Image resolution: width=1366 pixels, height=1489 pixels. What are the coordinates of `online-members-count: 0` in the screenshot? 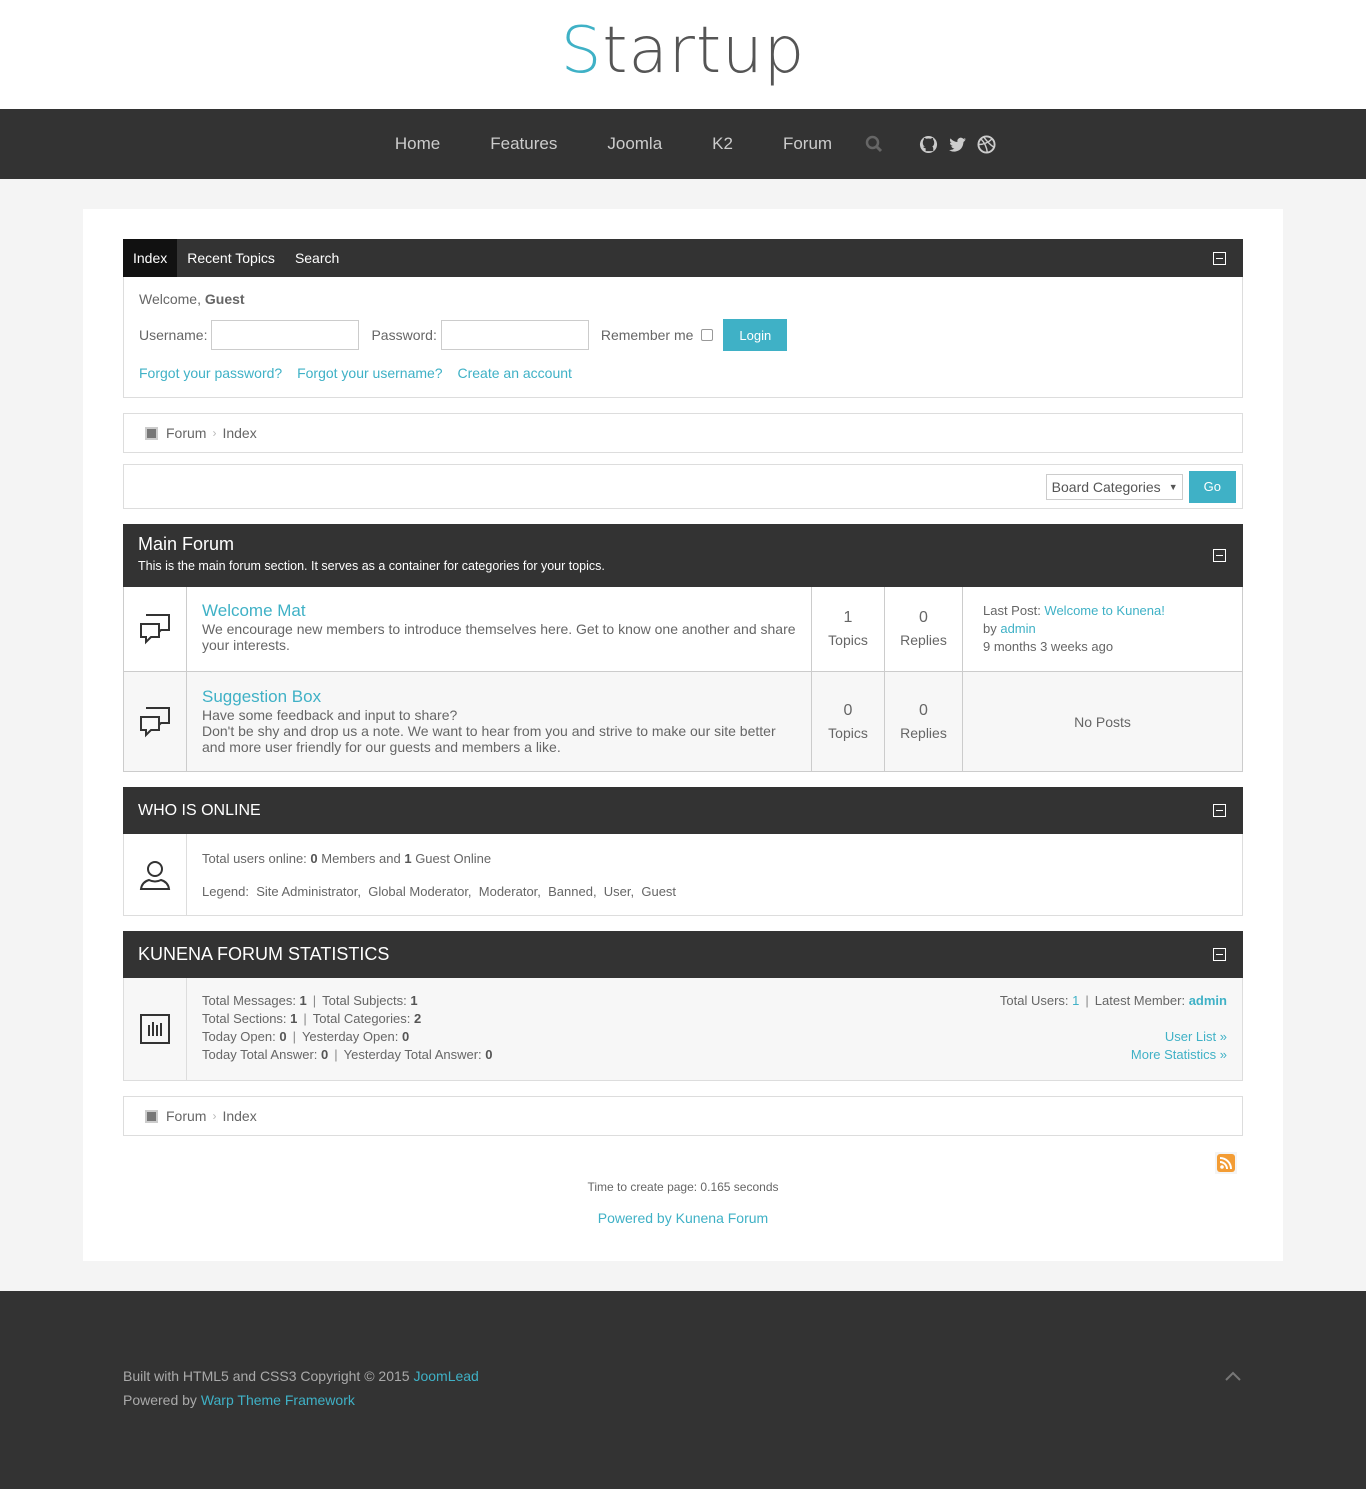 It's located at (314, 858).